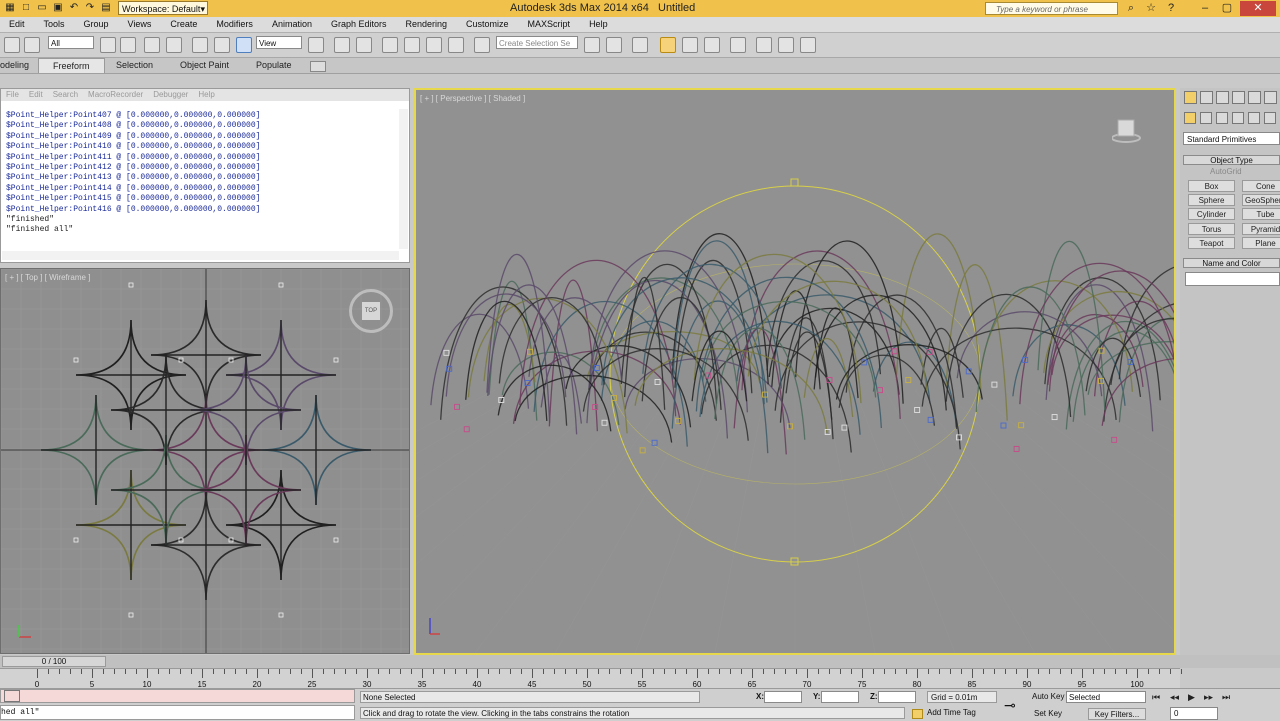 The image size is (1280, 721). Describe the element at coordinates (712, 45) in the screenshot. I see `schematic-view-icon` at that location.